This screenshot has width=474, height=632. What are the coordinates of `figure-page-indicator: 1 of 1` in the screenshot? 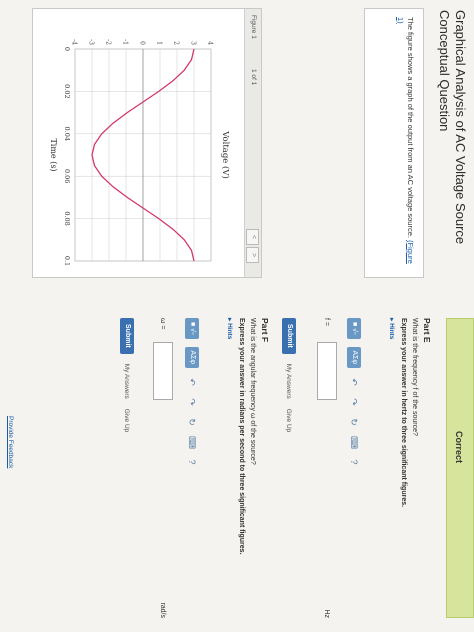 It's located at (253, 77).